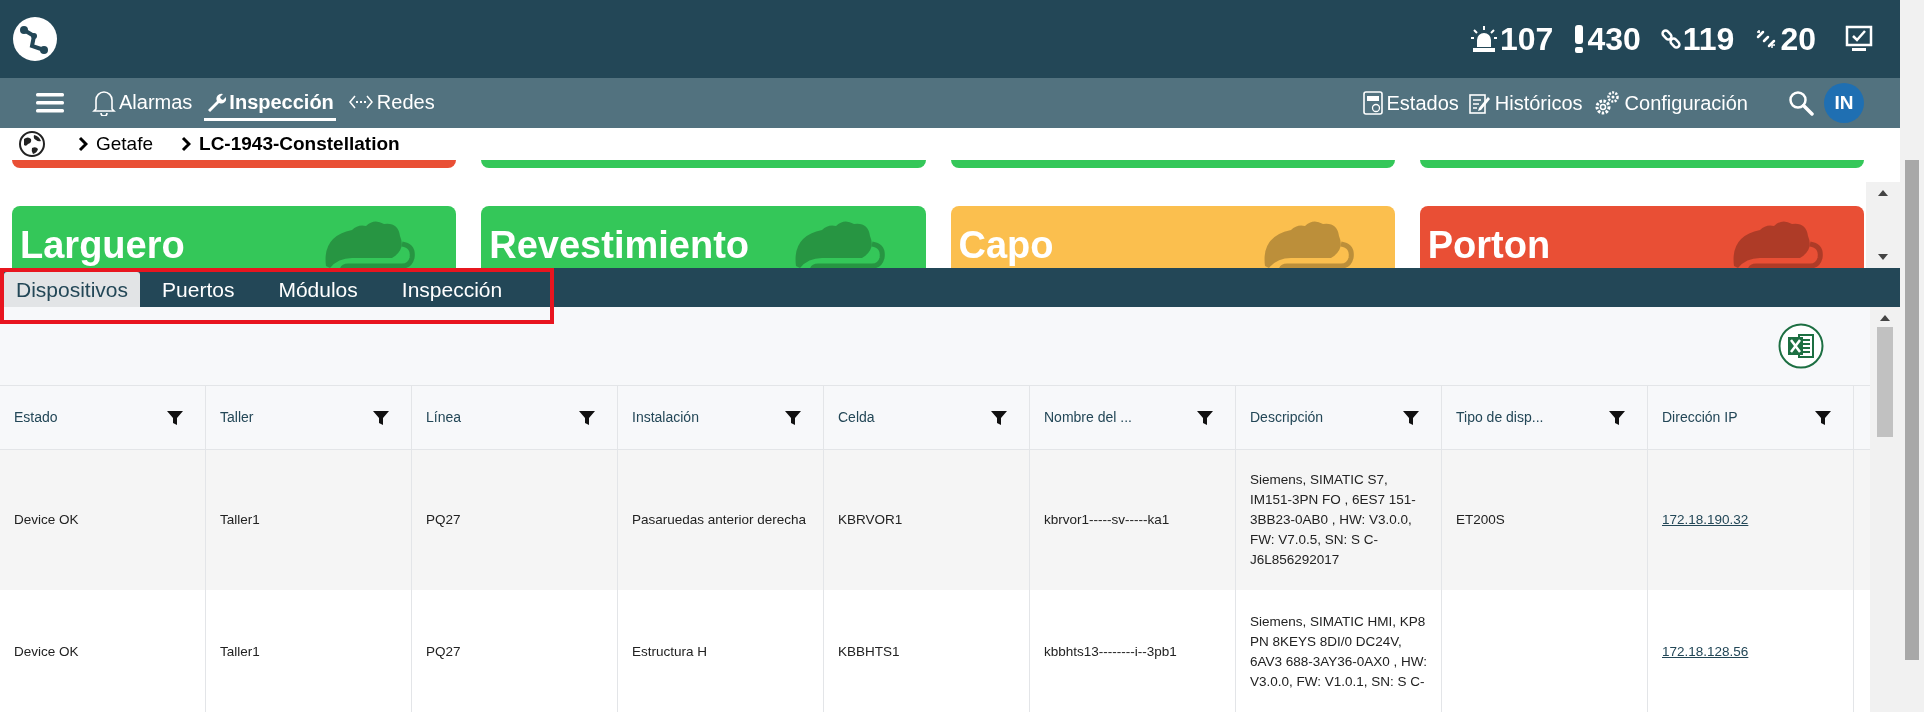 This screenshot has height=712, width=1924. I want to click on table-cell-text: ET200S, so click(1480, 520).